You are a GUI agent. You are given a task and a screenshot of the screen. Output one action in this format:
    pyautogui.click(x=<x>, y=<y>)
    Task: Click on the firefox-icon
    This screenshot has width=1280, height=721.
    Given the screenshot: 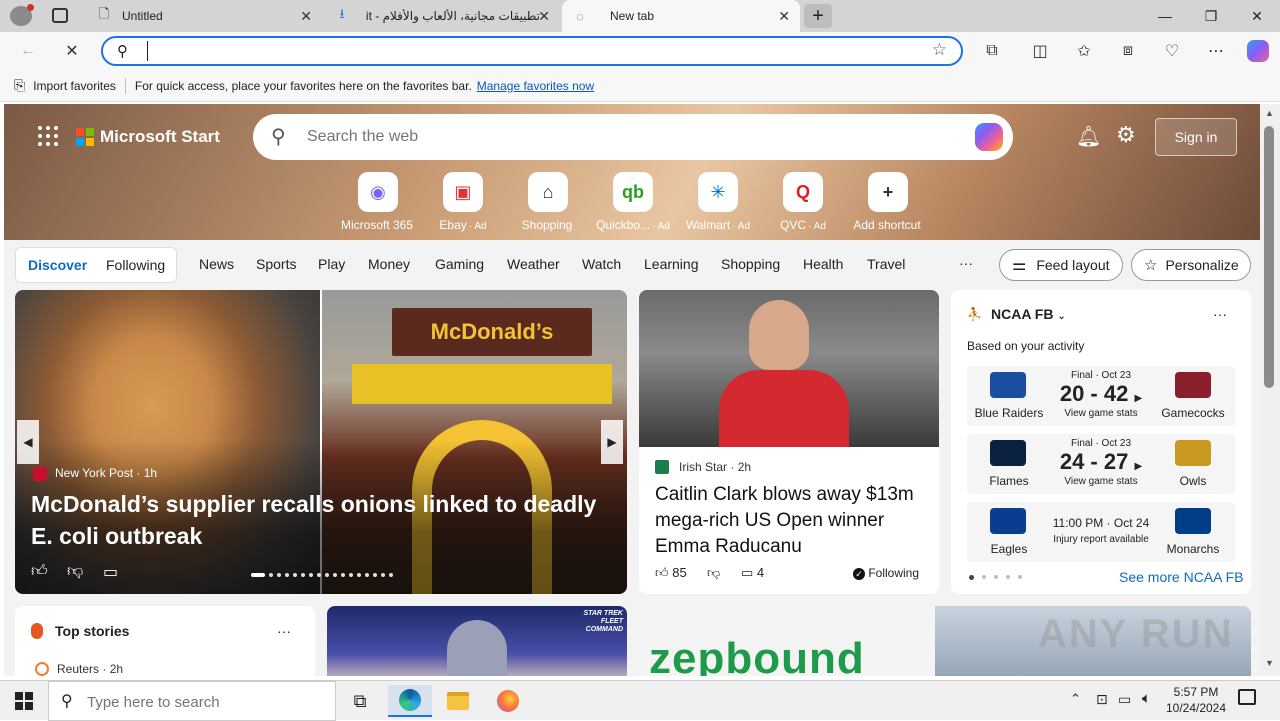 What is the action you would take?
    pyautogui.click(x=508, y=701)
    